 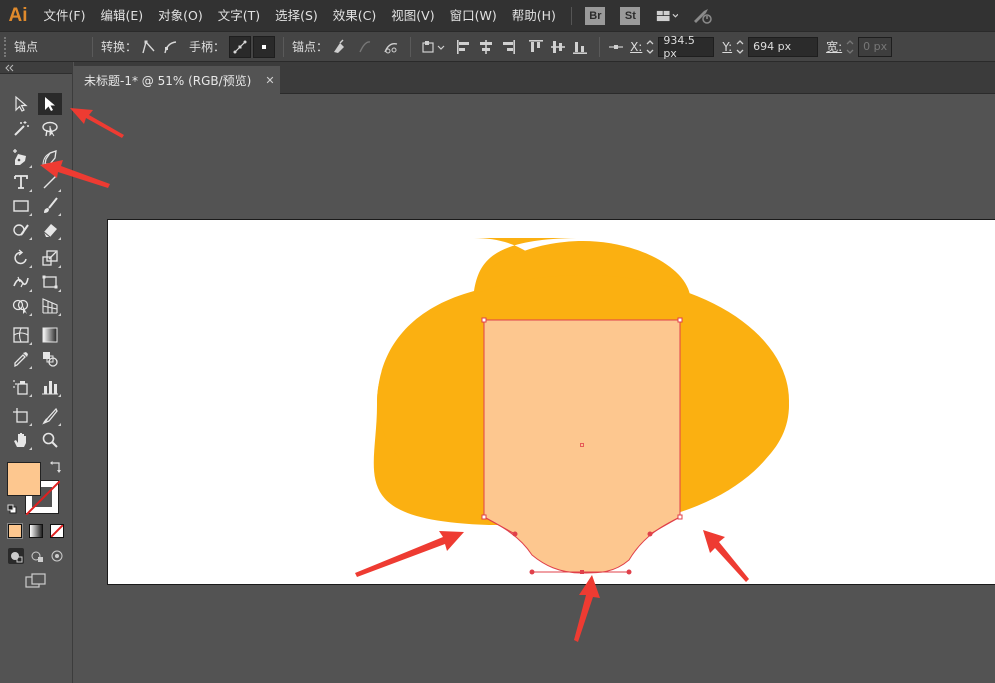 I want to click on artboard-tool, so click(x=21, y=416).